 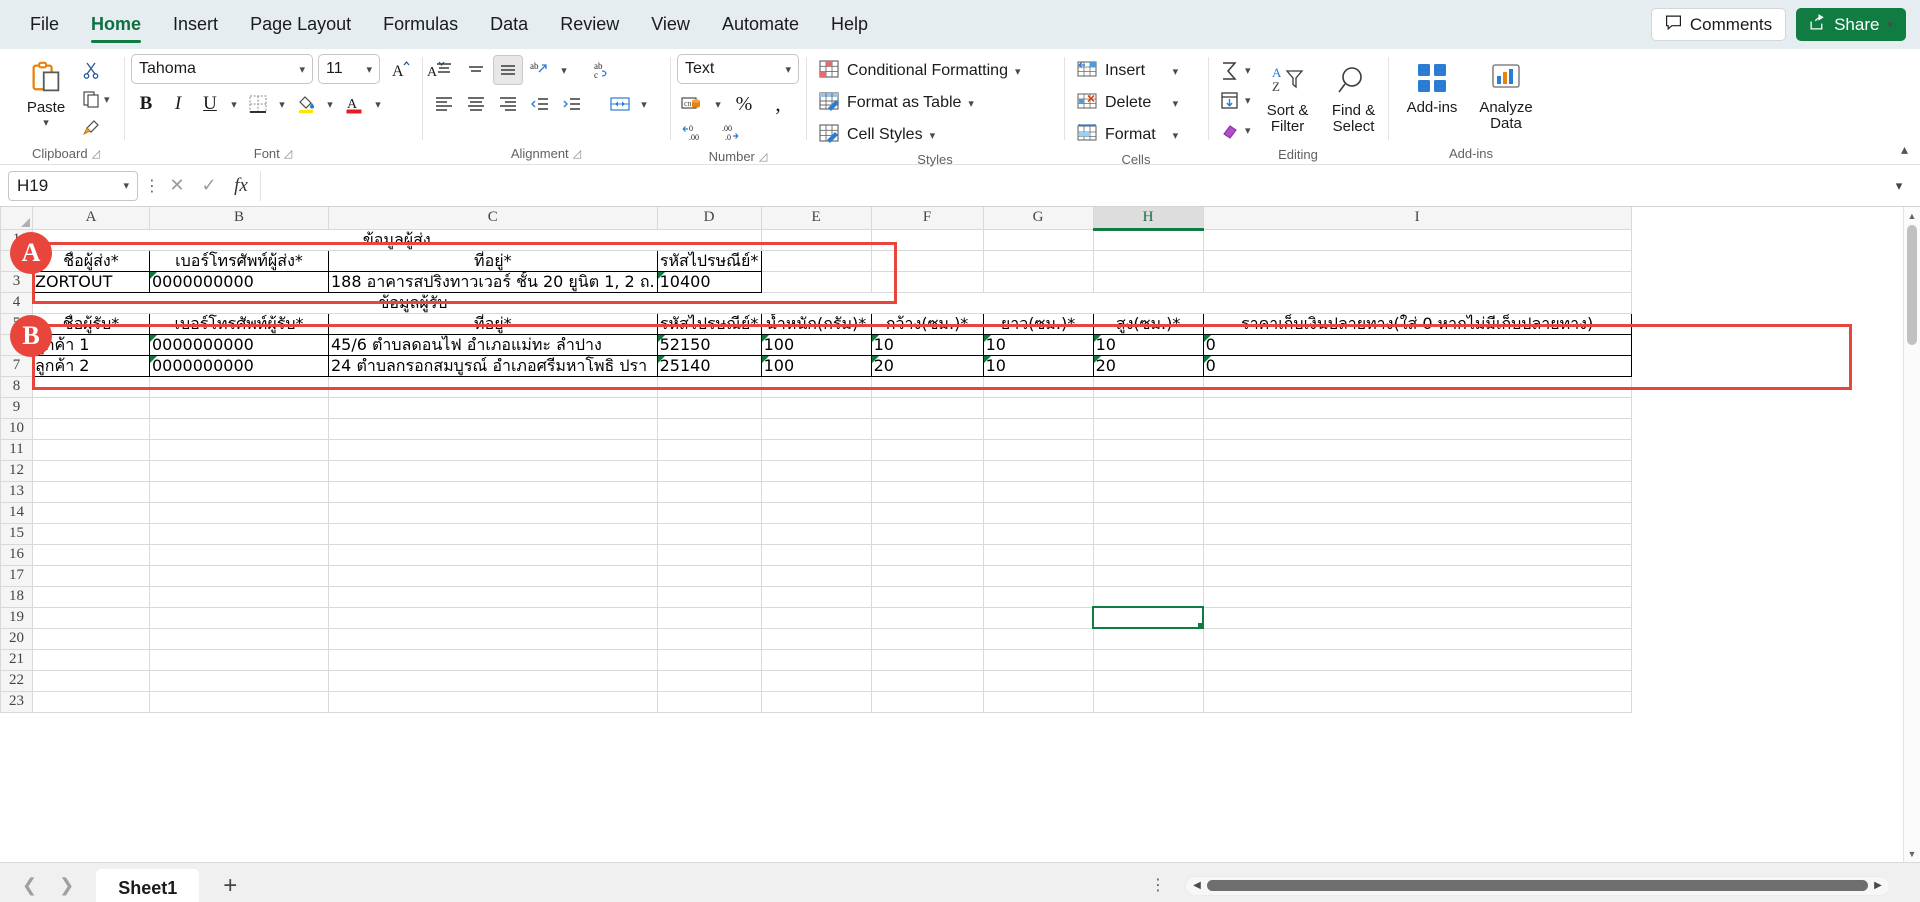 I want to click on row-header-17: 17, so click(x=16, y=575).